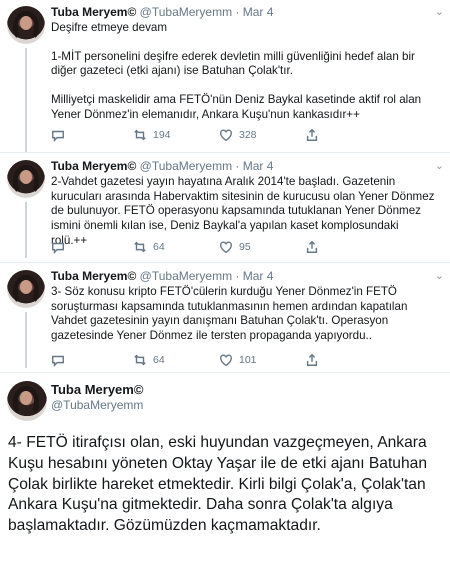  I want to click on tweet-actions: 194 328, so click(221, 136).